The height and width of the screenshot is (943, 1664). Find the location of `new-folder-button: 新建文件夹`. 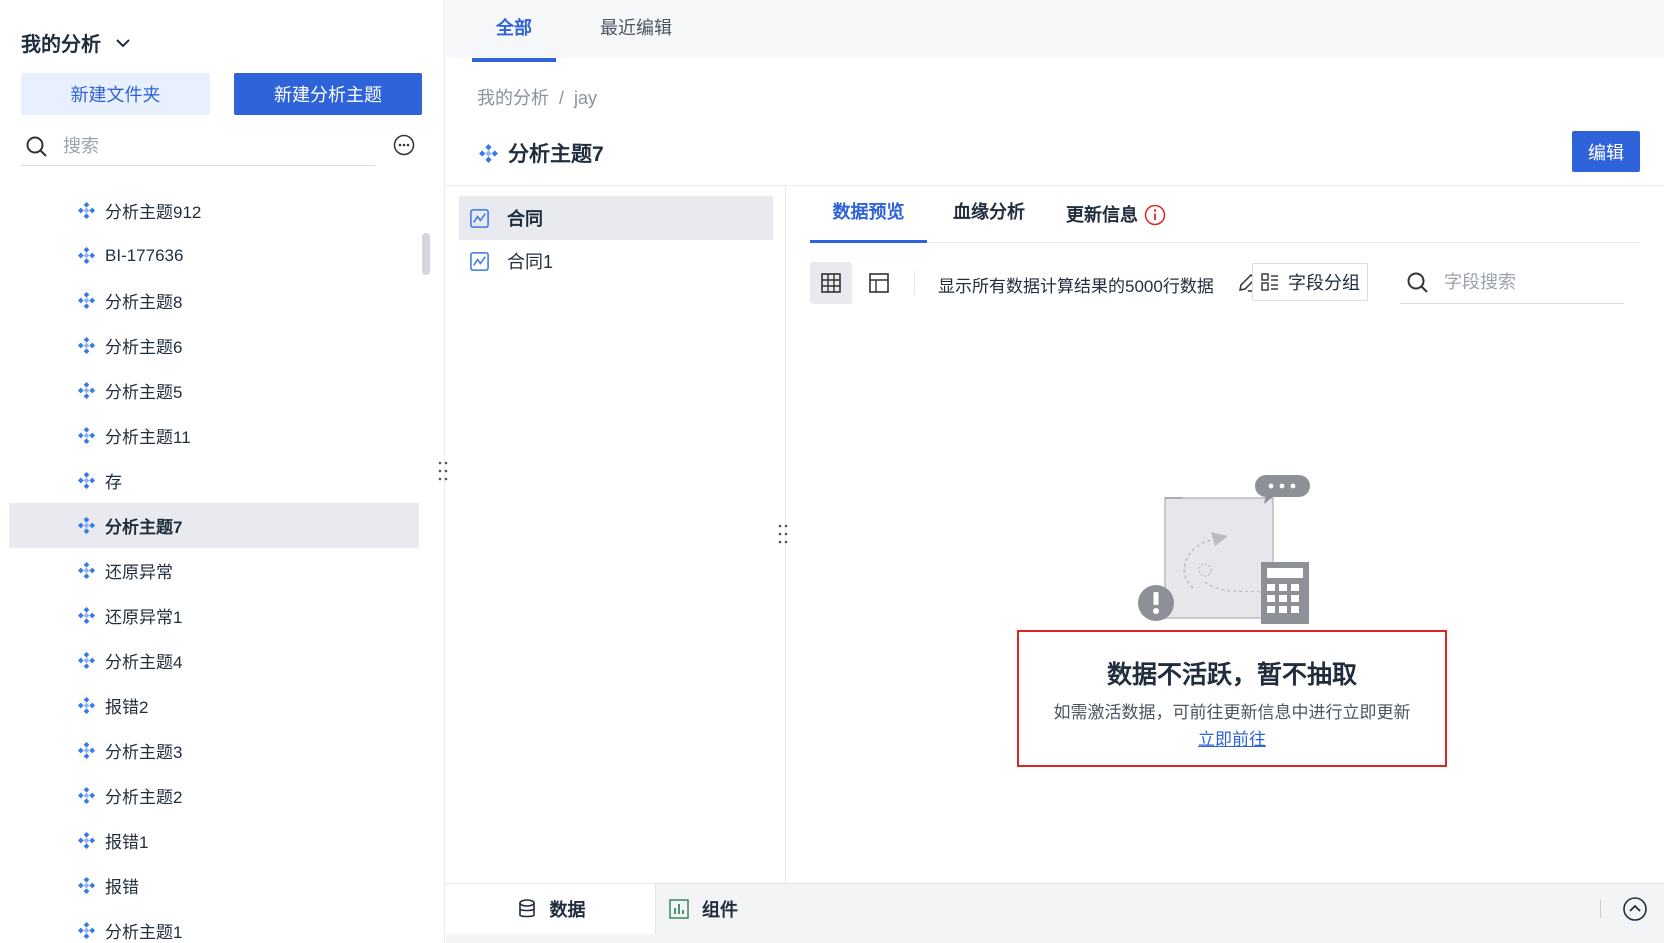

new-folder-button: 新建文件夹 is located at coordinates (115, 94).